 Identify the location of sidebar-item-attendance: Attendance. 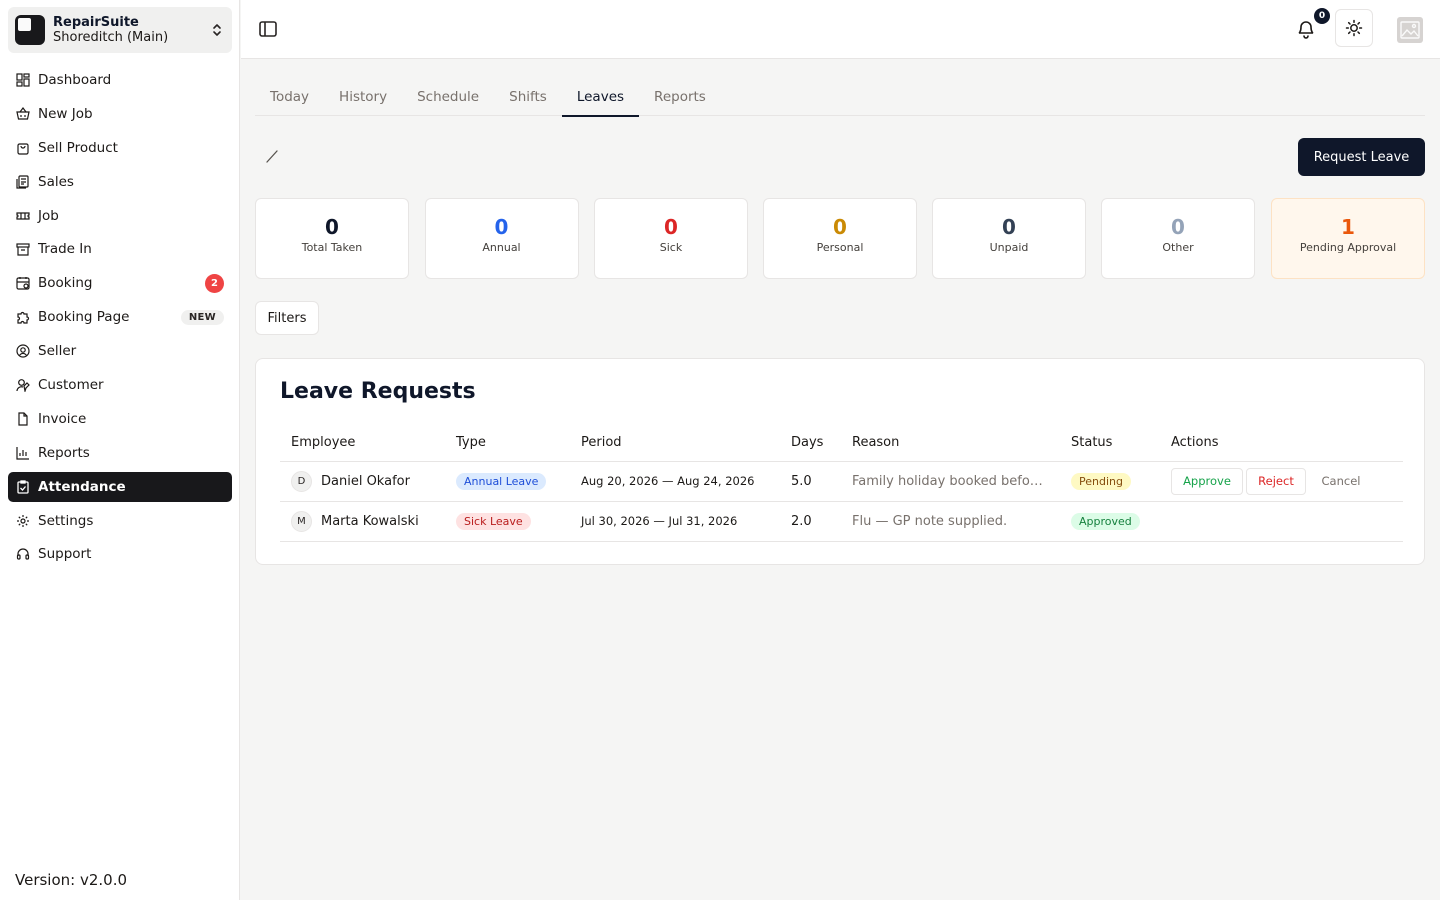
(120, 486).